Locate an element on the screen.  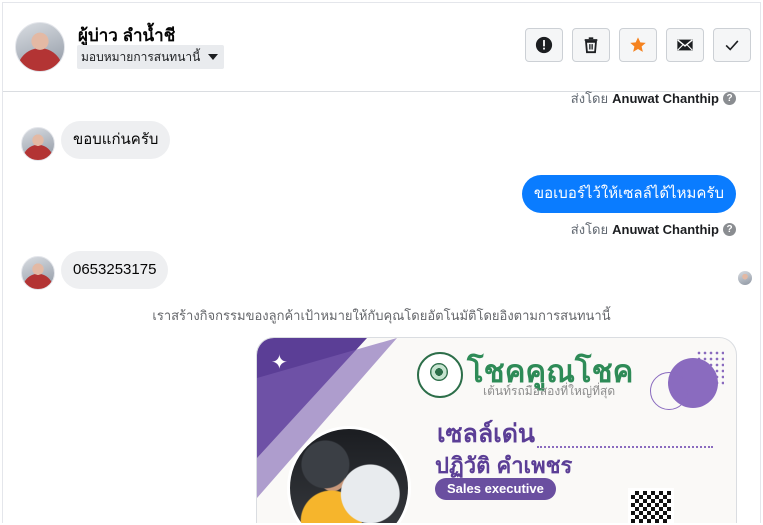
outgoing-message: ขอเบอร์ไว้ให้เซลล์ได้ไหมครับ is located at coordinates (628, 194).